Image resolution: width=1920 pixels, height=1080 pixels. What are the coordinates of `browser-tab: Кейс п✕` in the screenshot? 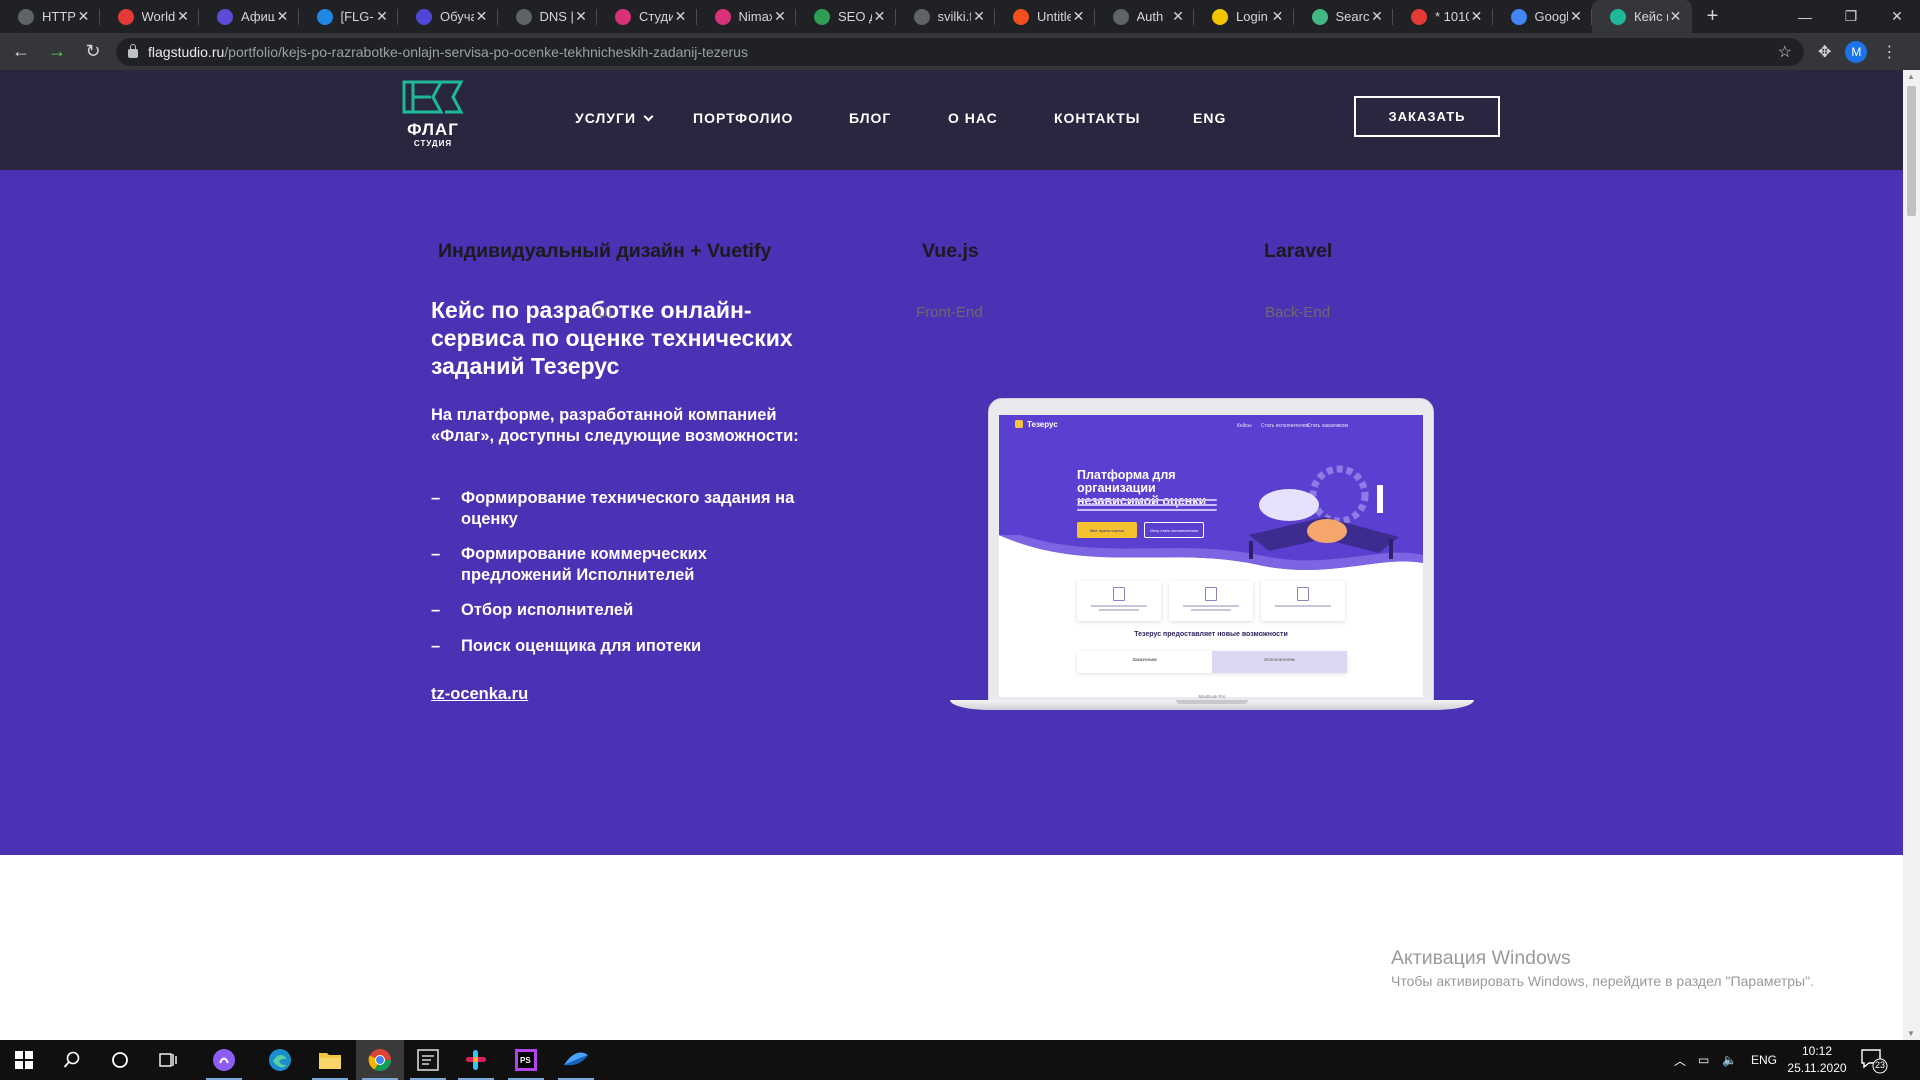 It's located at (1642, 16).